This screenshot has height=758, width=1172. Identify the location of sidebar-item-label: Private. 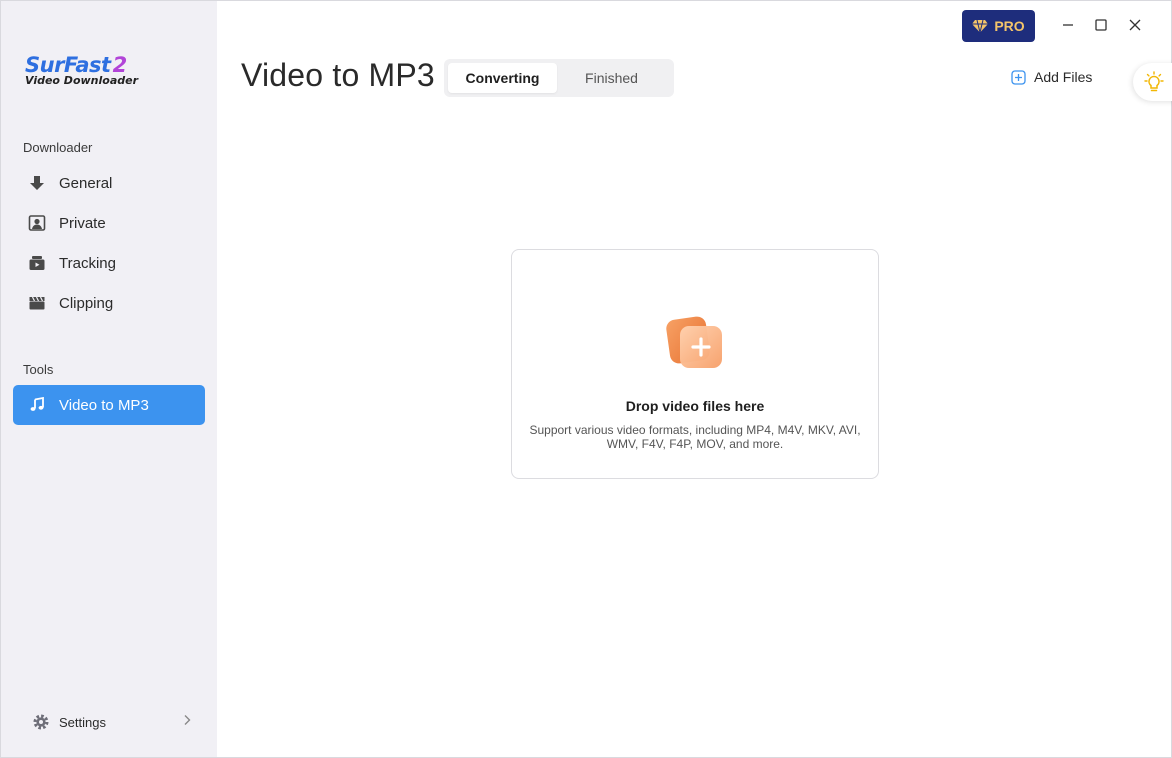
(82, 223).